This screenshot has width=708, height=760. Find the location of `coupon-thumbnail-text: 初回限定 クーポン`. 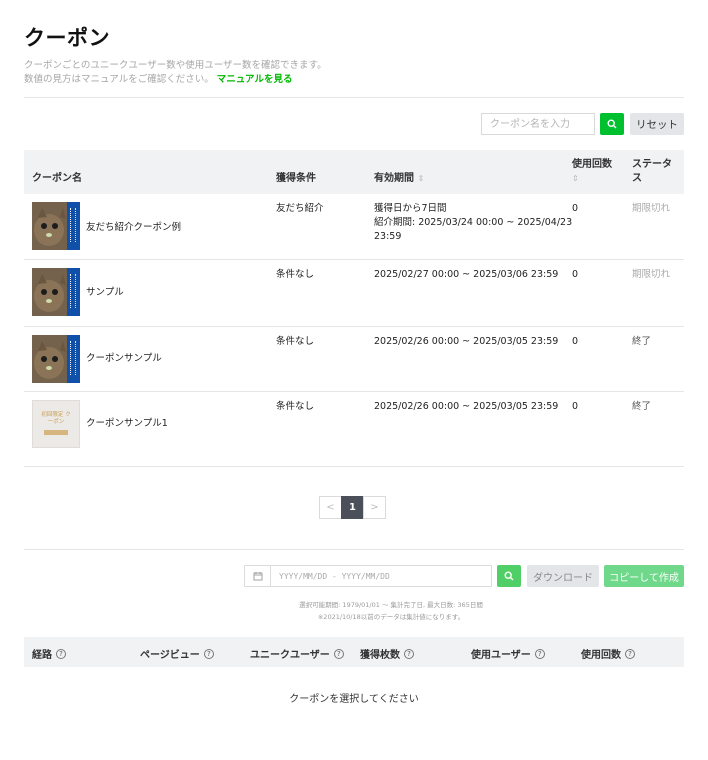

coupon-thumbnail-text: 初回限定 クーポン is located at coordinates (56, 418).